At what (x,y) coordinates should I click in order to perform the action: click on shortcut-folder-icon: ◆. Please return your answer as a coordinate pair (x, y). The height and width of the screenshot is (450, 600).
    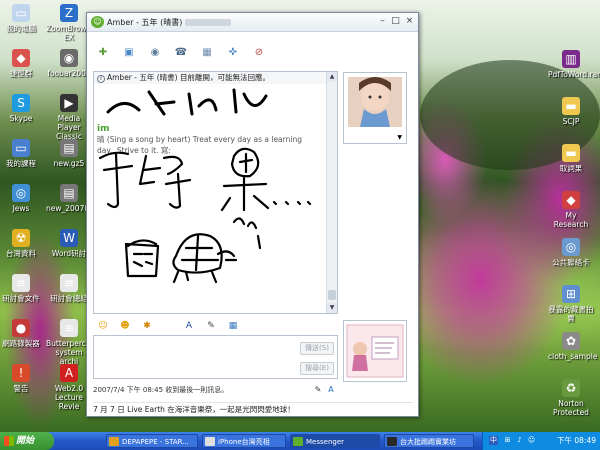
    Looking at the image, I should click on (21, 58).